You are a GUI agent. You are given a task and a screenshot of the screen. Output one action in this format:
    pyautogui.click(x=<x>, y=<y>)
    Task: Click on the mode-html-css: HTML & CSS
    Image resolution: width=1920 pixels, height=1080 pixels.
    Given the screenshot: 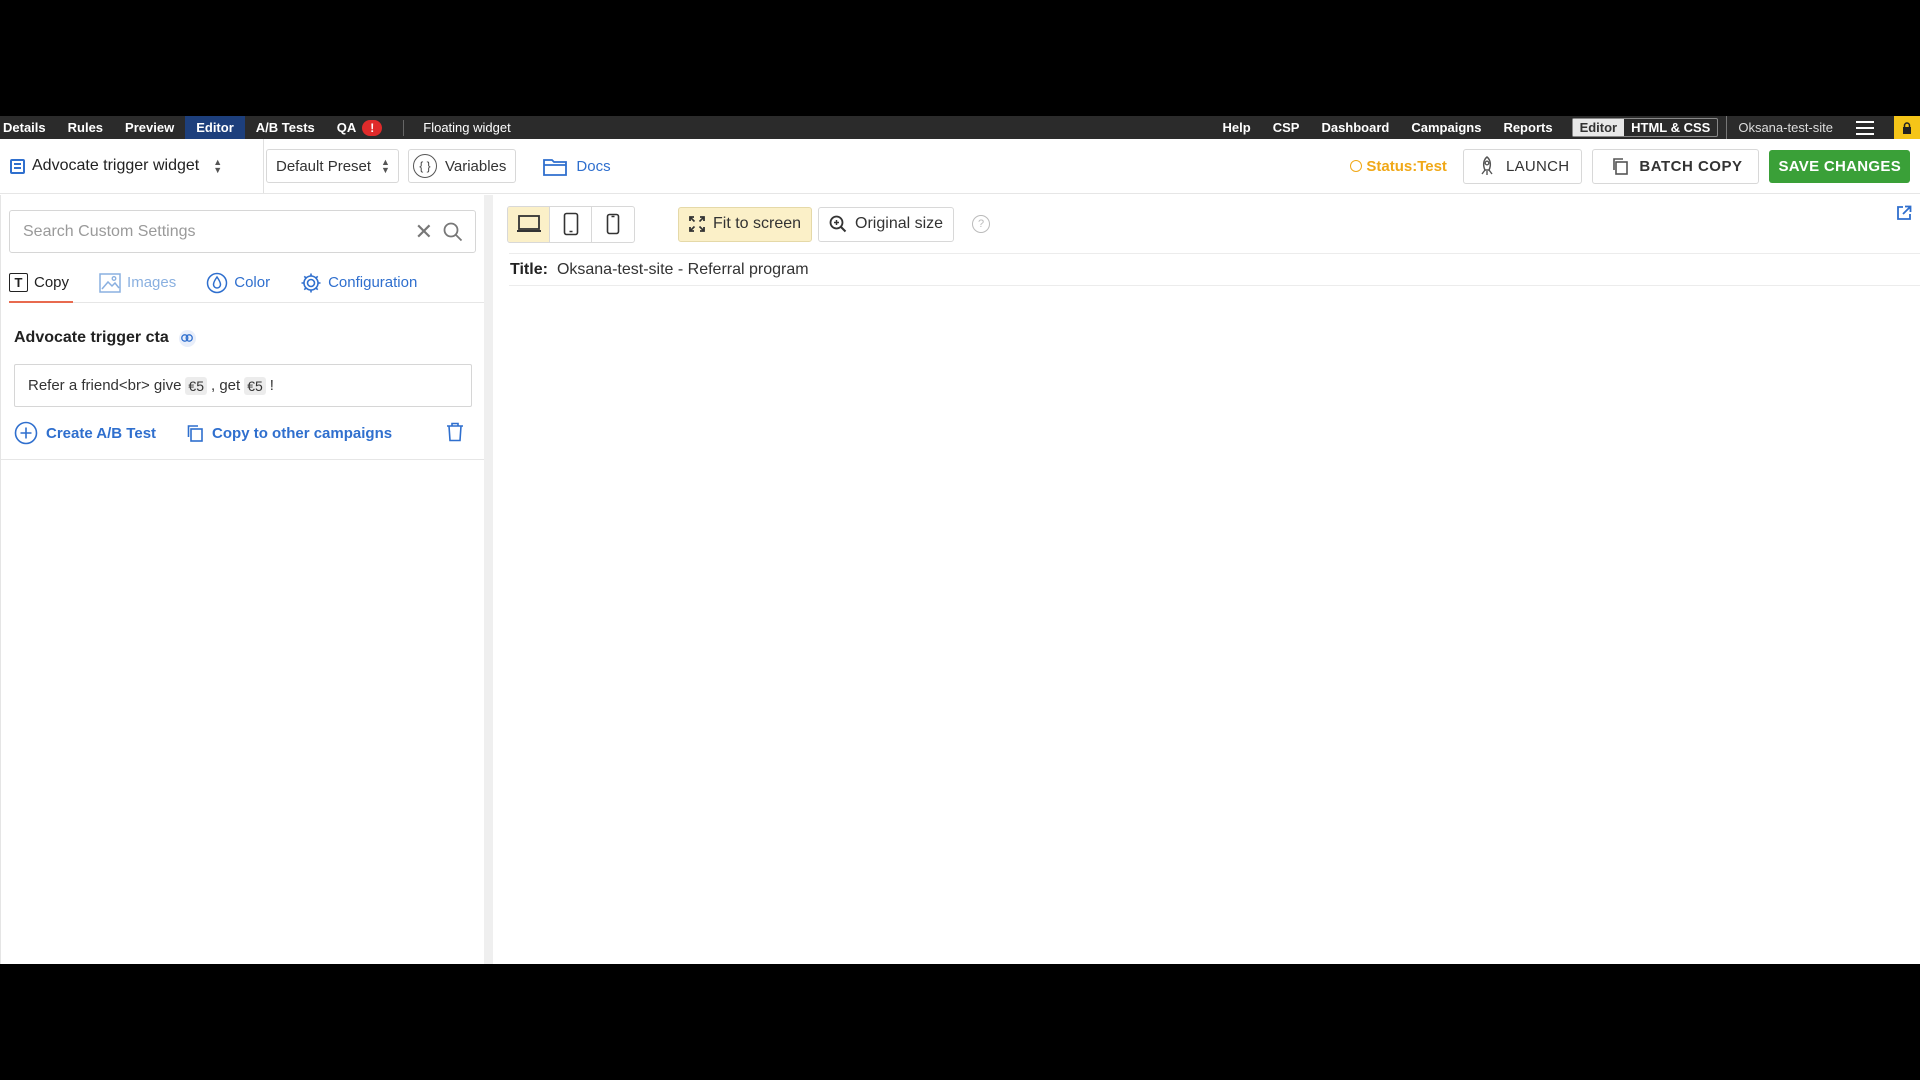 What is the action you would take?
    pyautogui.click(x=1670, y=127)
    